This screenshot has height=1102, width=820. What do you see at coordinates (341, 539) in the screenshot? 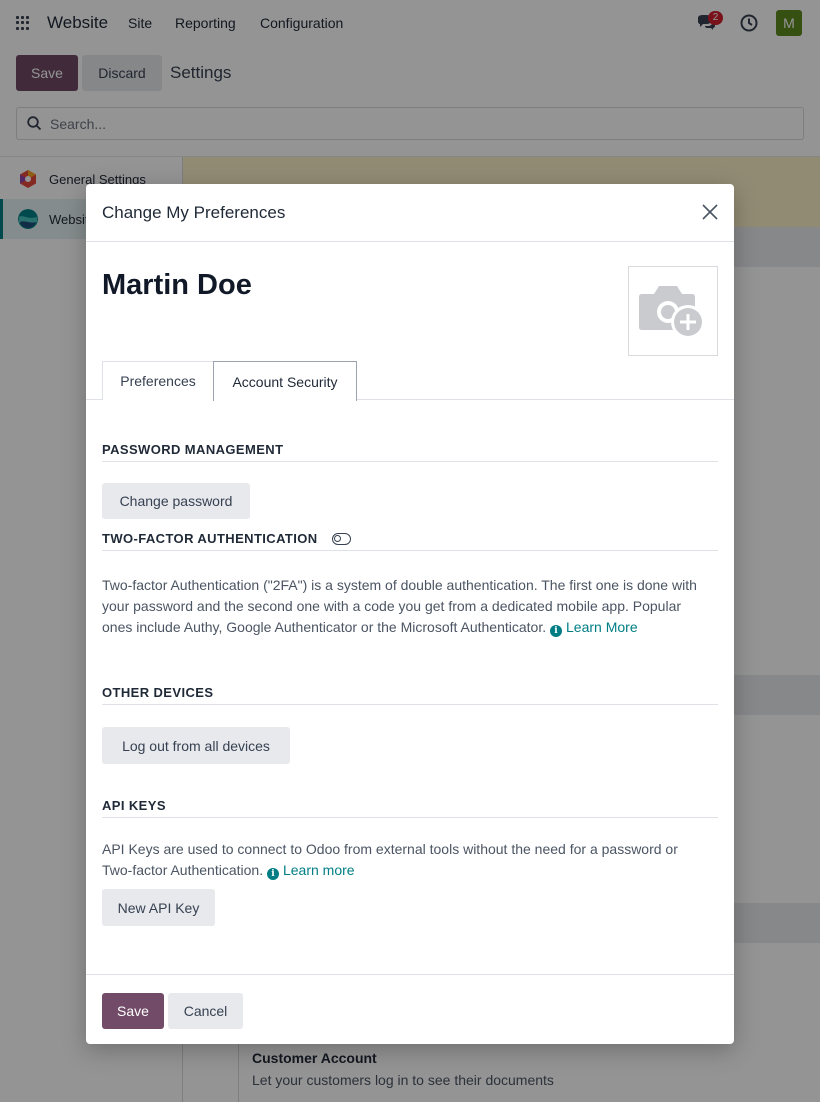
I see `toggle-icon` at bounding box center [341, 539].